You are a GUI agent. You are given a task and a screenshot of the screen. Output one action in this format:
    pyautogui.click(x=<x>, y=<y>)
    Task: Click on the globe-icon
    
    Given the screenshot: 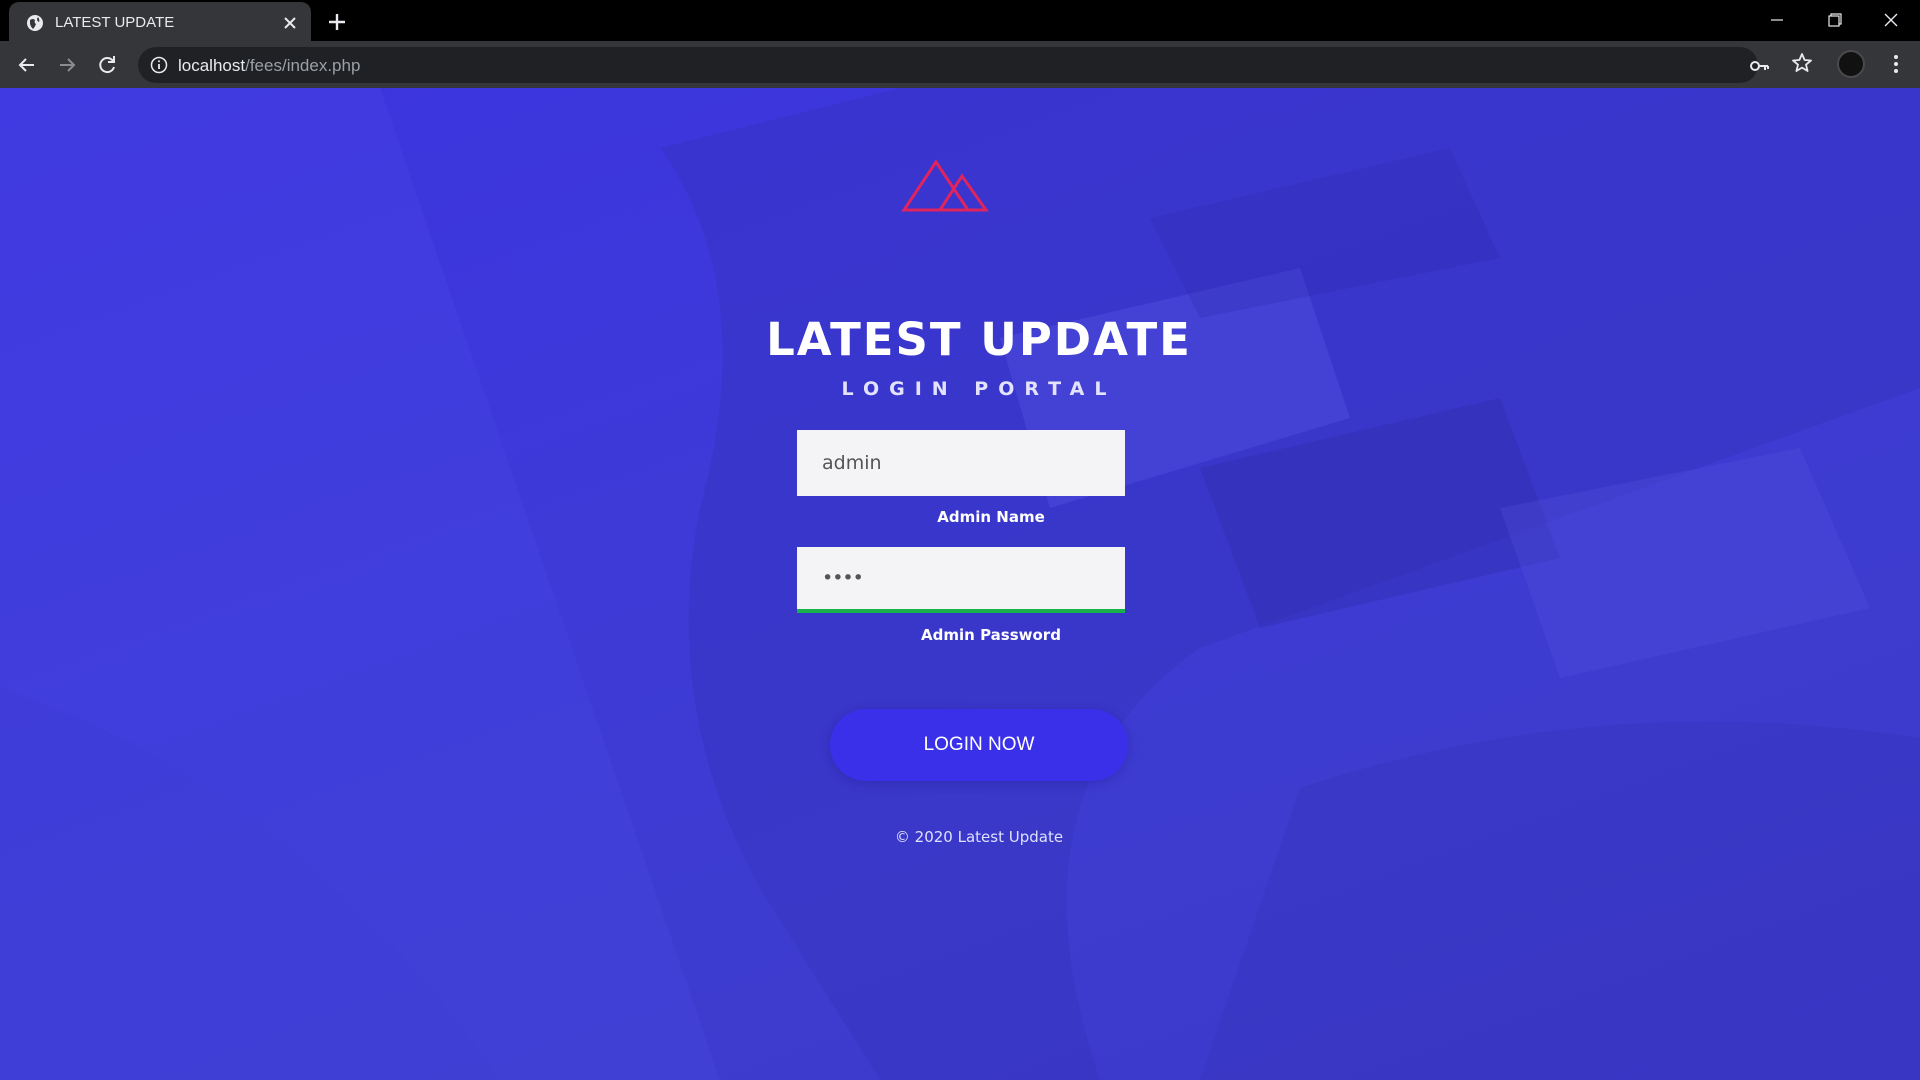 What is the action you would take?
    pyautogui.click(x=35, y=23)
    